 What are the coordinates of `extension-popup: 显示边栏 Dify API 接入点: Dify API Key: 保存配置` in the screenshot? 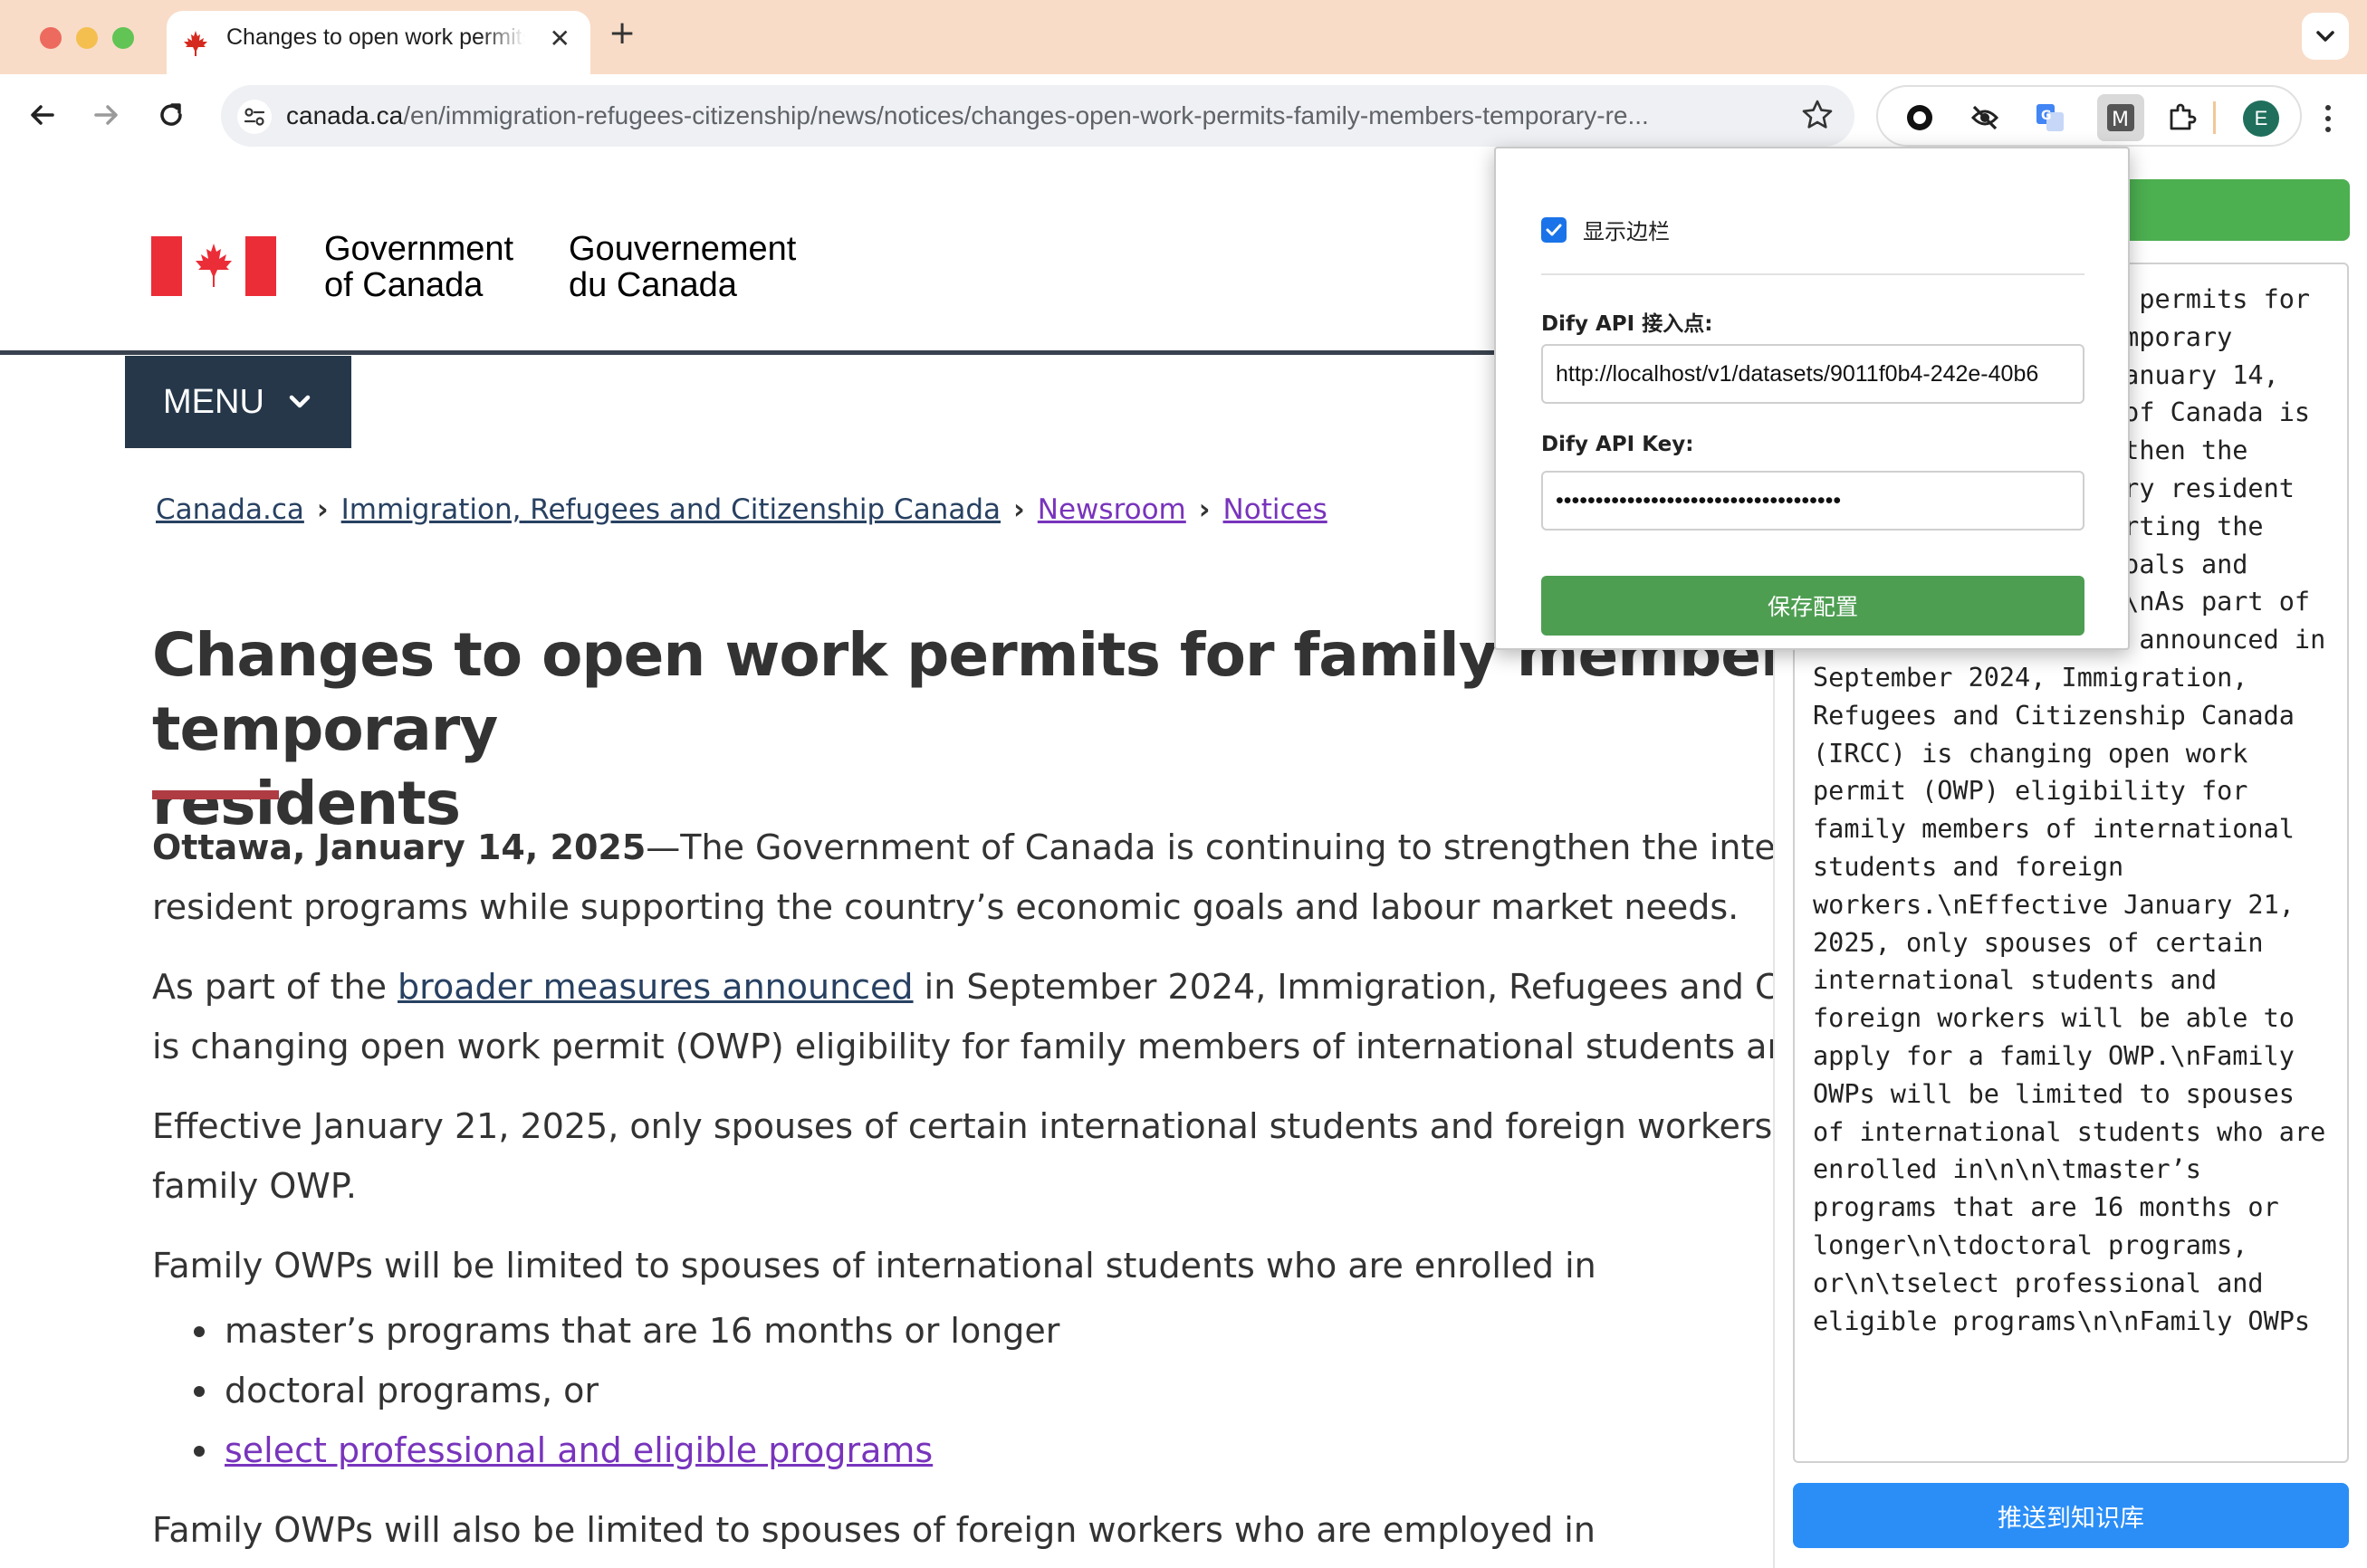 It's located at (1812, 398).